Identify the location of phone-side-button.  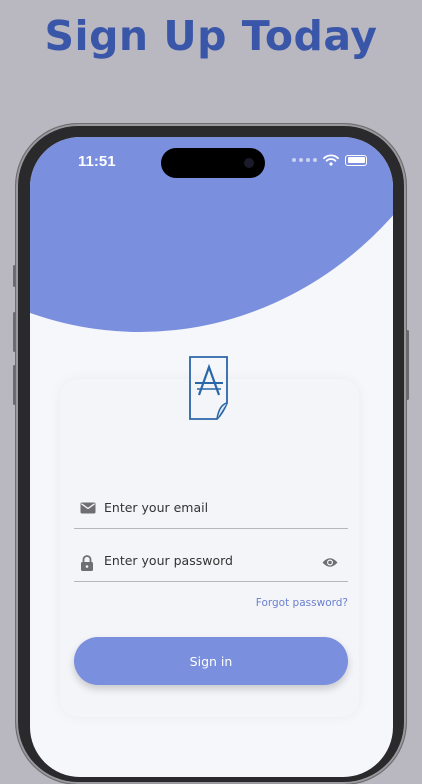
(14, 276).